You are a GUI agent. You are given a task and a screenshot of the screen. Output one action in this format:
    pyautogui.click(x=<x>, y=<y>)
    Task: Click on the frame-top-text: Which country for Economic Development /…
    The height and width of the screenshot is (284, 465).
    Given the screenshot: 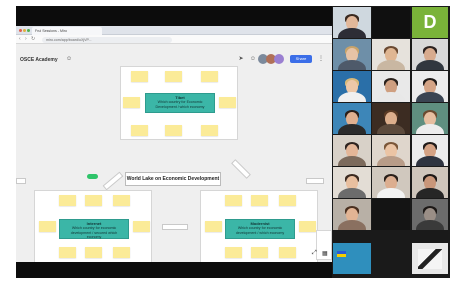 What is the action you would take?
    pyautogui.click(x=180, y=104)
    